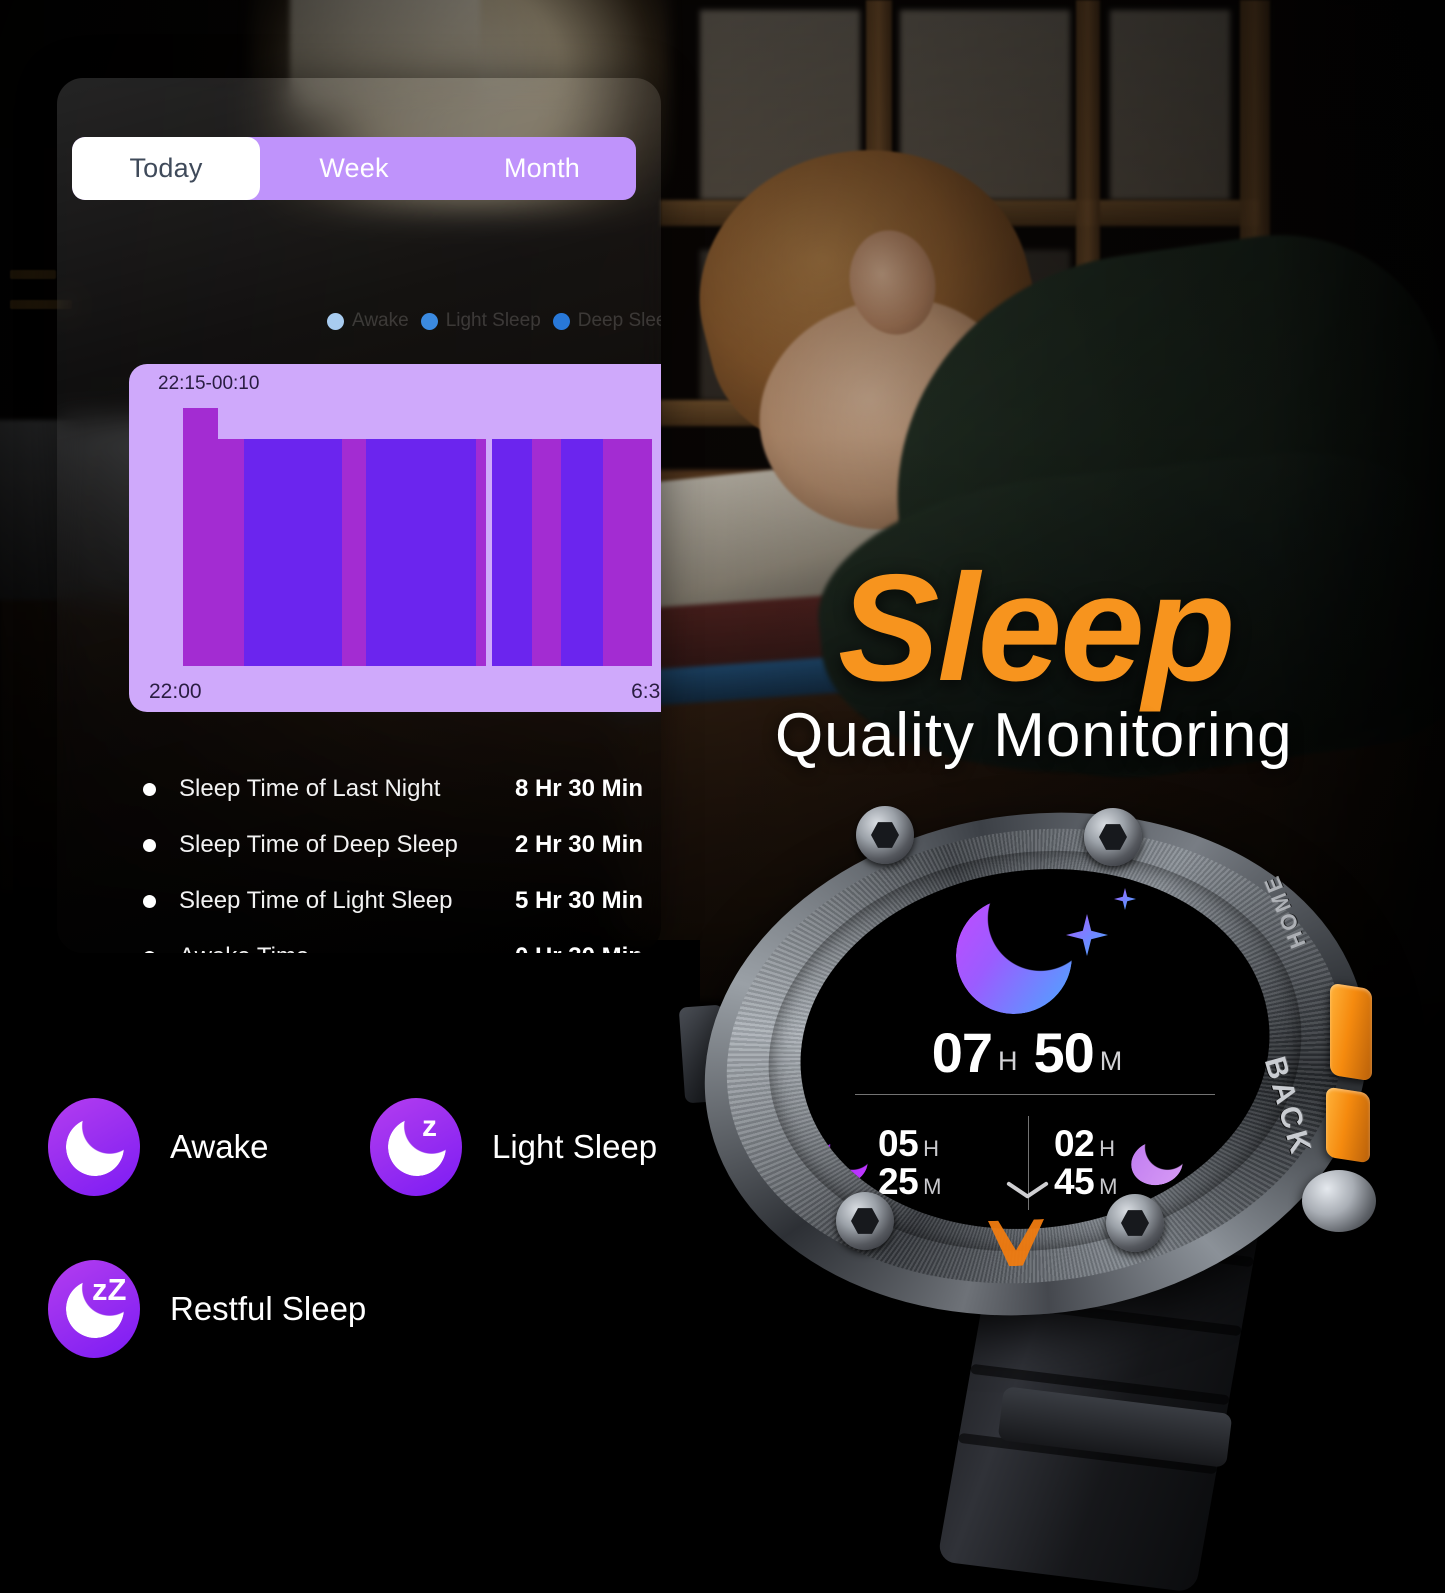  What do you see at coordinates (1157, 1163) in the screenshot?
I see `moon-light-icon` at bounding box center [1157, 1163].